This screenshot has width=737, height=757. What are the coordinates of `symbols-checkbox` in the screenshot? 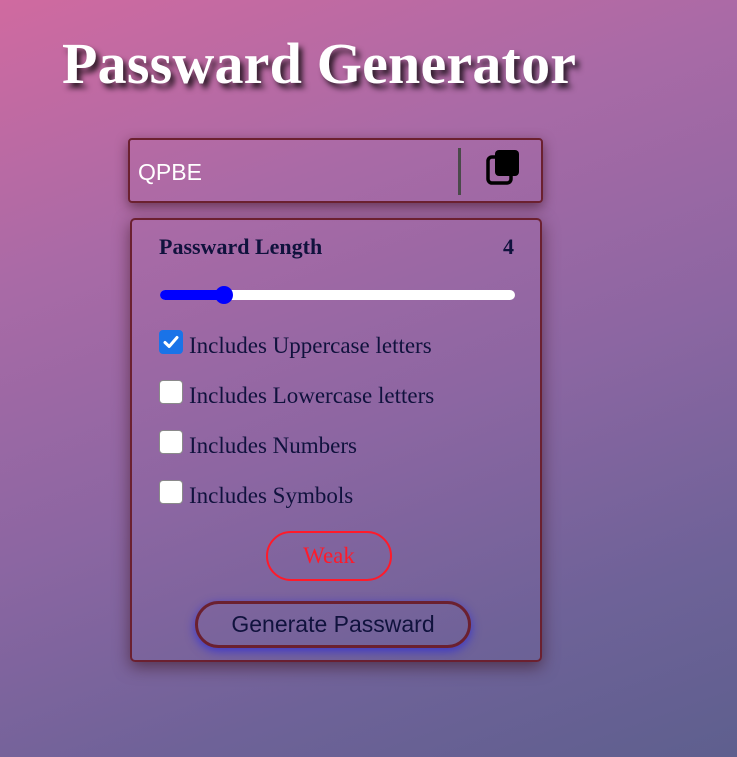 It's located at (171, 492).